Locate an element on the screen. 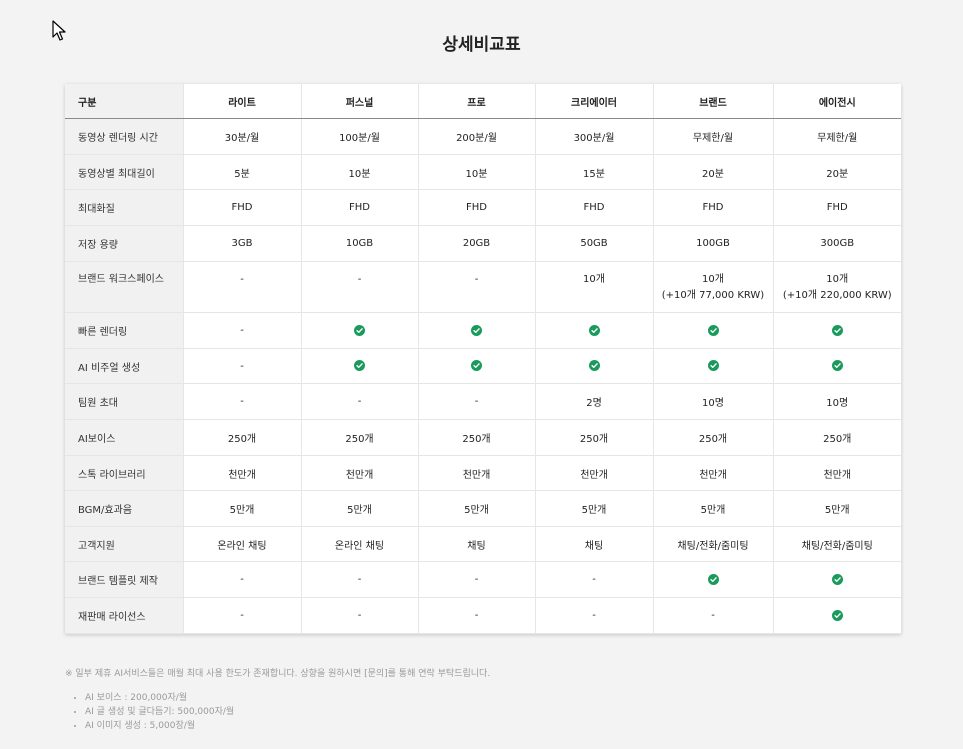 The image size is (963, 749). table-cell: 30분/월 is located at coordinates (242, 136).